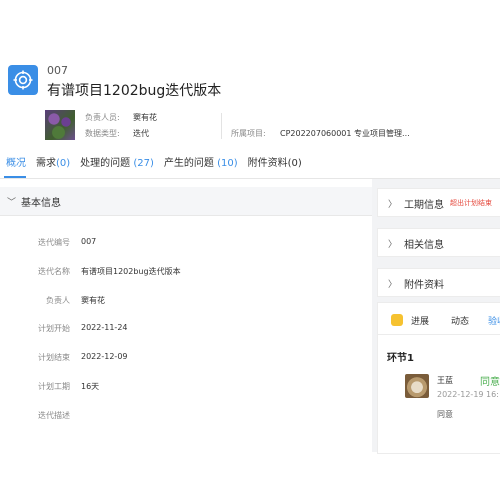  I want to click on subtab-acceptance: 验收, so click(494, 320).